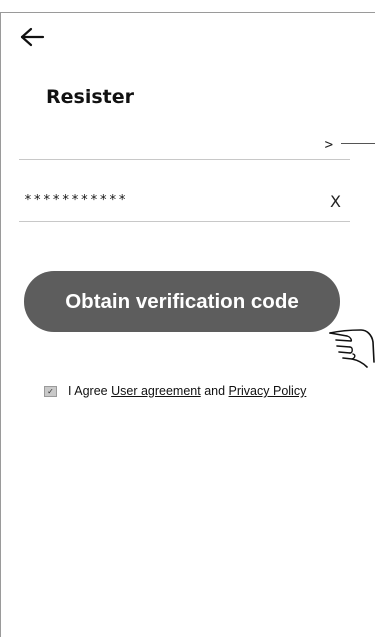 The image size is (375, 637). Describe the element at coordinates (90, 391) in the screenshot. I see `agree-prefix: I Agree` at that location.